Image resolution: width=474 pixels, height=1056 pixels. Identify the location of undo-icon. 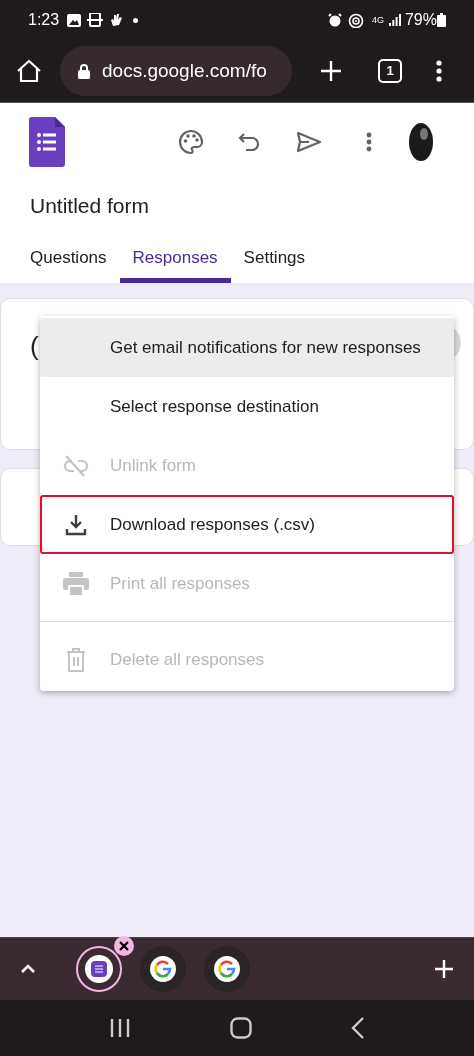
(249, 141).